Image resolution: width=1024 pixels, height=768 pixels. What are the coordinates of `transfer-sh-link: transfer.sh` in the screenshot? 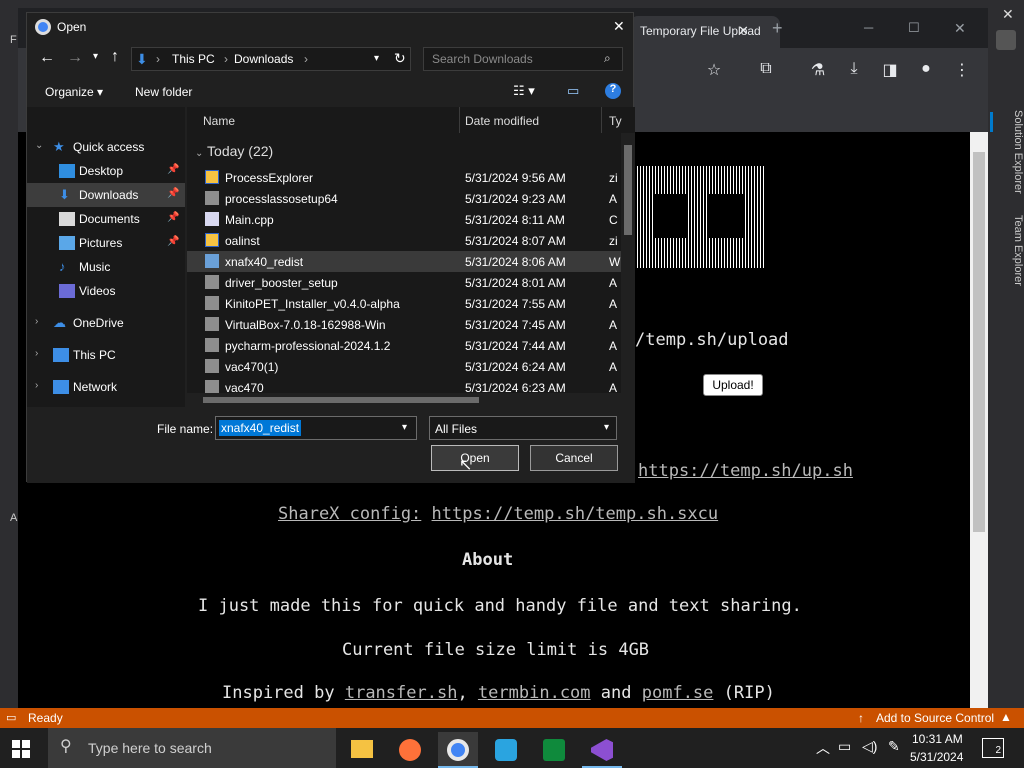 It's located at (401, 693).